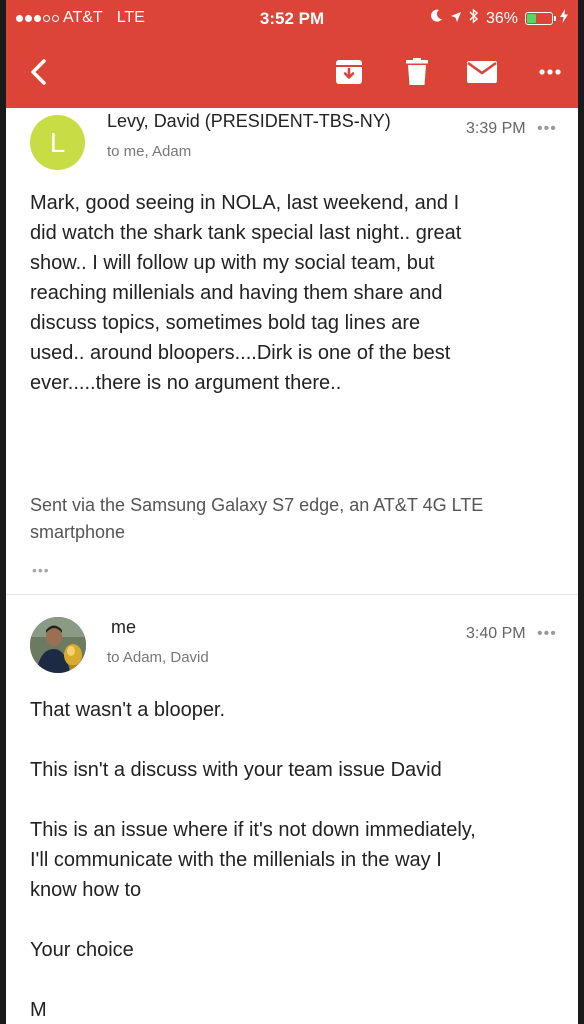  I want to click on body-line: That wasn't a blooper., so click(128, 710).